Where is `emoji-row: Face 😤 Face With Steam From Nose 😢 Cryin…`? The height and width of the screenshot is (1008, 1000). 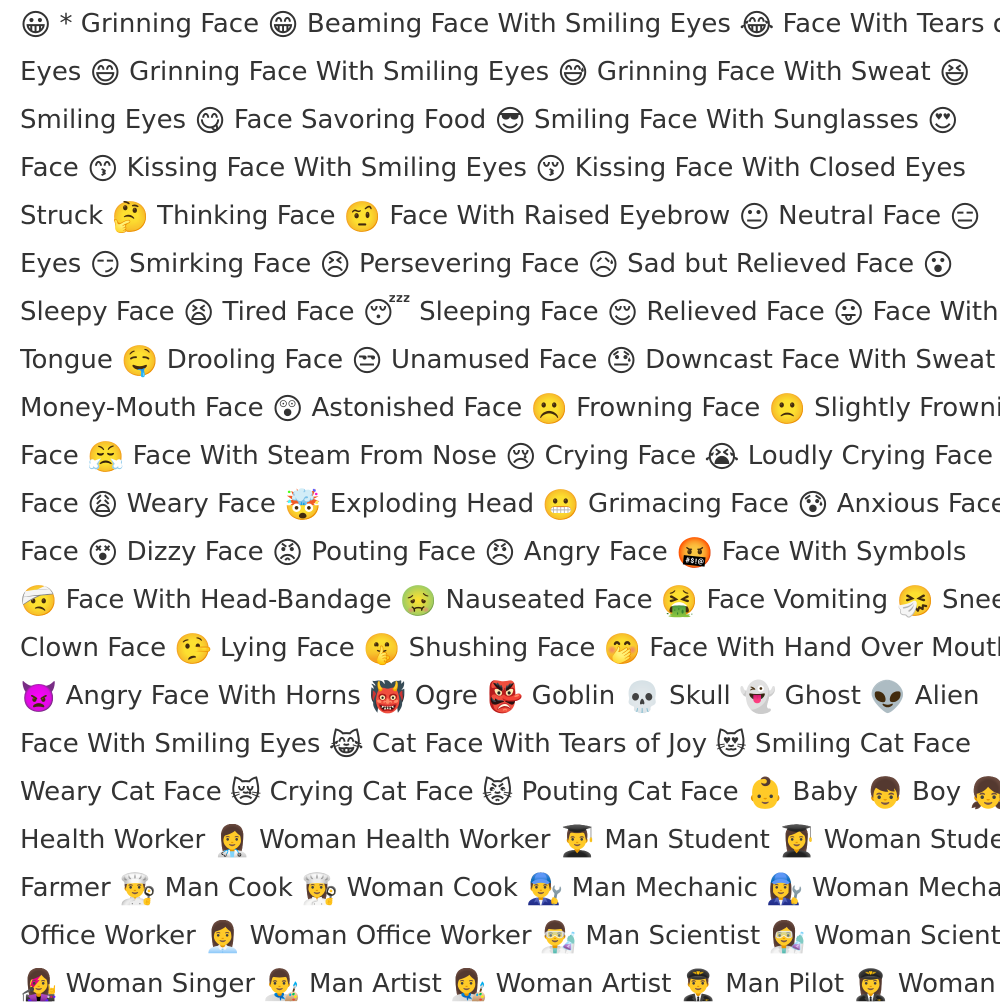
emoji-row: Face 😤 Face With Steam From Nose 😢 Cryin… is located at coordinates (510, 456).